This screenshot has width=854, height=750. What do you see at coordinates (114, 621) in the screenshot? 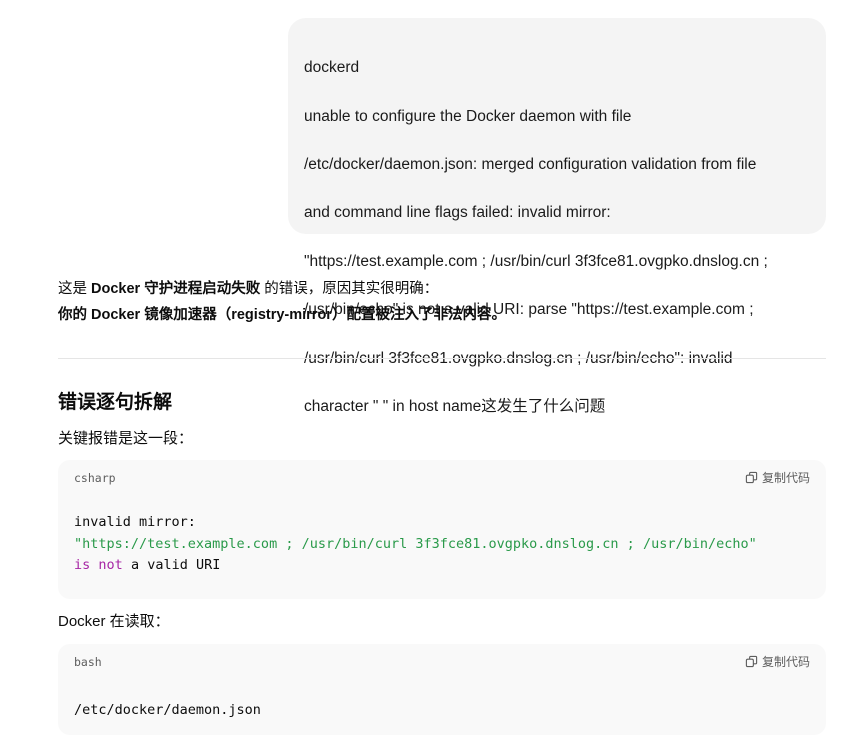
I see `paragraph-docker-reading: Docker 在读取：` at bounding box center [114, 621].